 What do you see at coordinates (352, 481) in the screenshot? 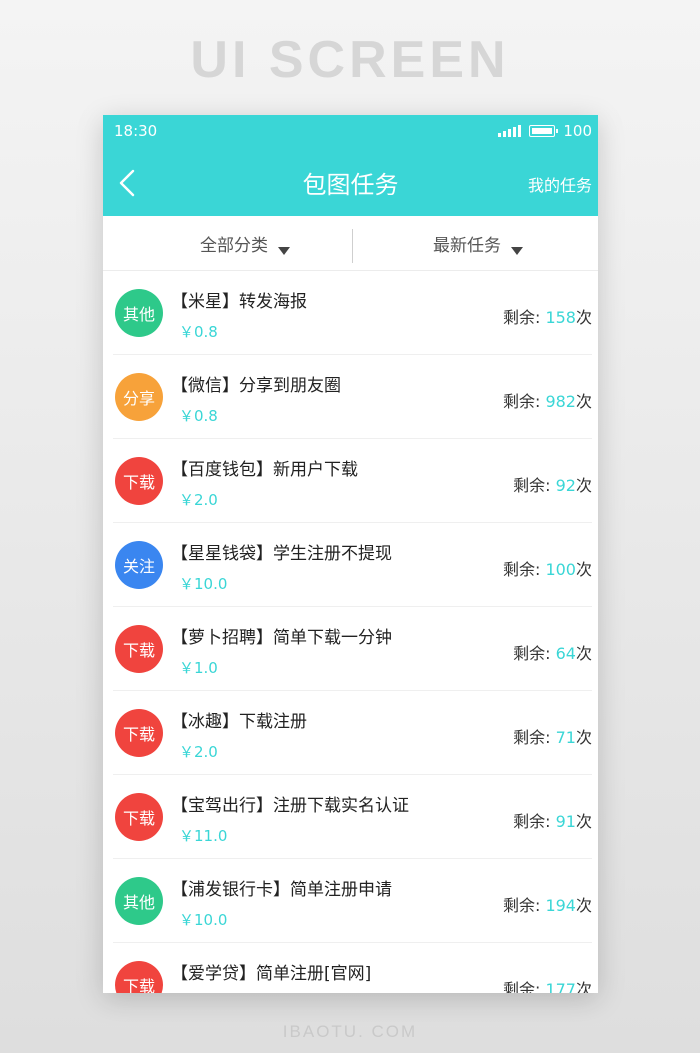
I see `task-item: 下载 【百度钱包】新用户下载 ￥2.0 剩余: 92次` at bounding box center [352, 481].